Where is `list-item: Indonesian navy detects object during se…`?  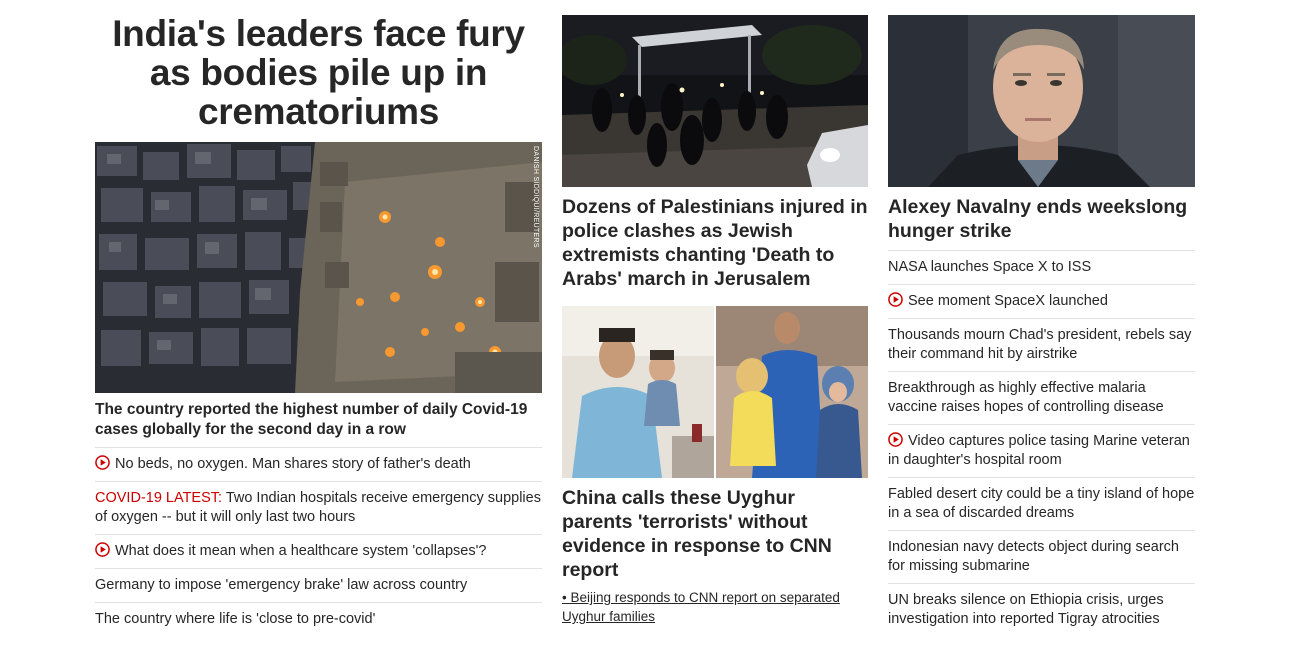 list-item: Indonesian navy detects object during se… is located at coordinates (1041, 557).